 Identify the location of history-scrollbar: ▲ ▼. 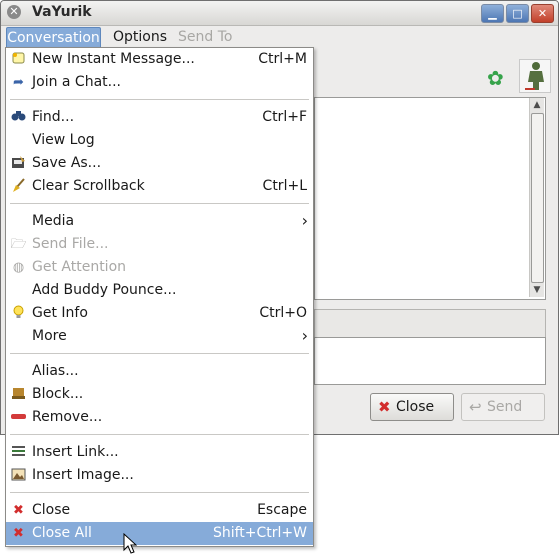
(536, 197).